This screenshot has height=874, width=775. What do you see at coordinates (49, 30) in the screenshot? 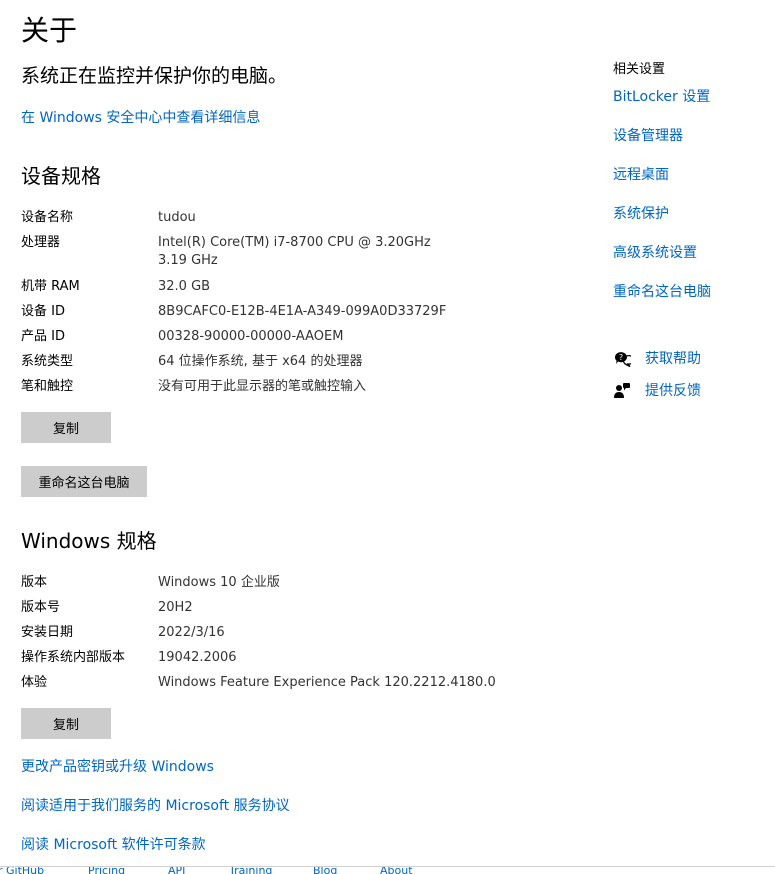
I see `page-title: 关于` at bounding box center [49, 30].